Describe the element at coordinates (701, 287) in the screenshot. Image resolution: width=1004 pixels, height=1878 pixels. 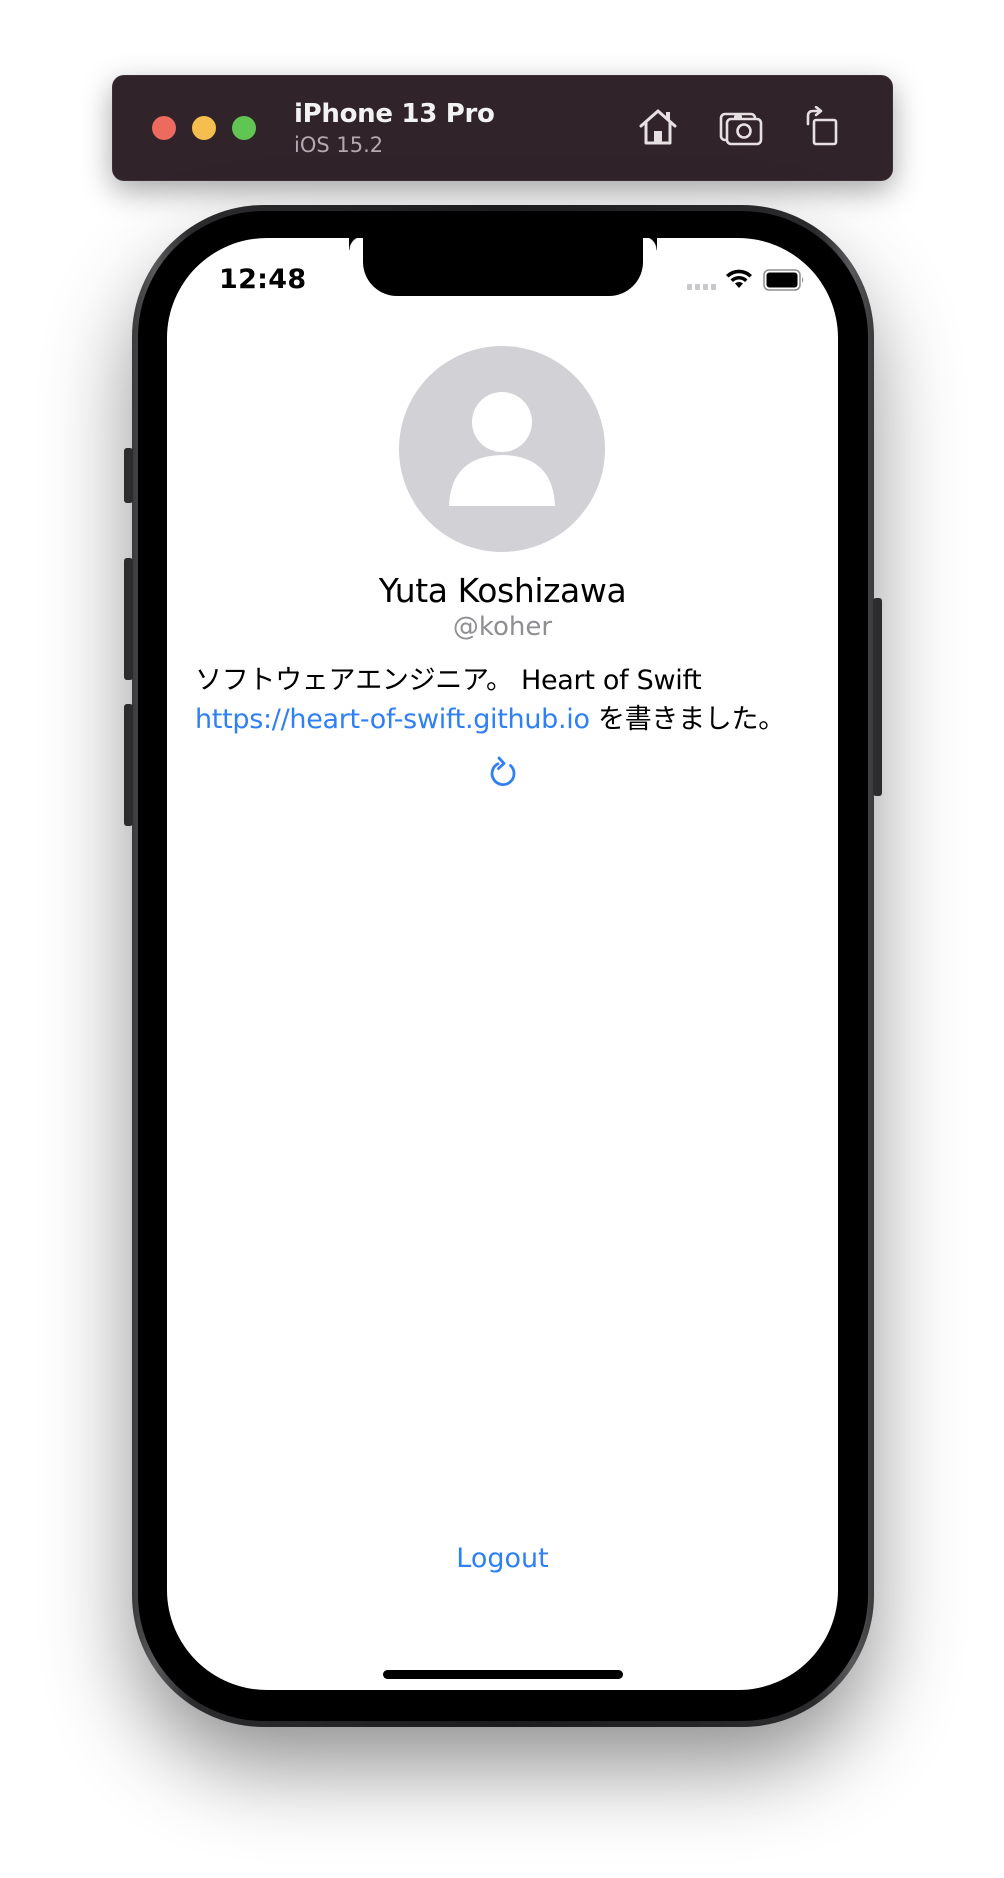
I see `cellular-signal-icon` at that location.